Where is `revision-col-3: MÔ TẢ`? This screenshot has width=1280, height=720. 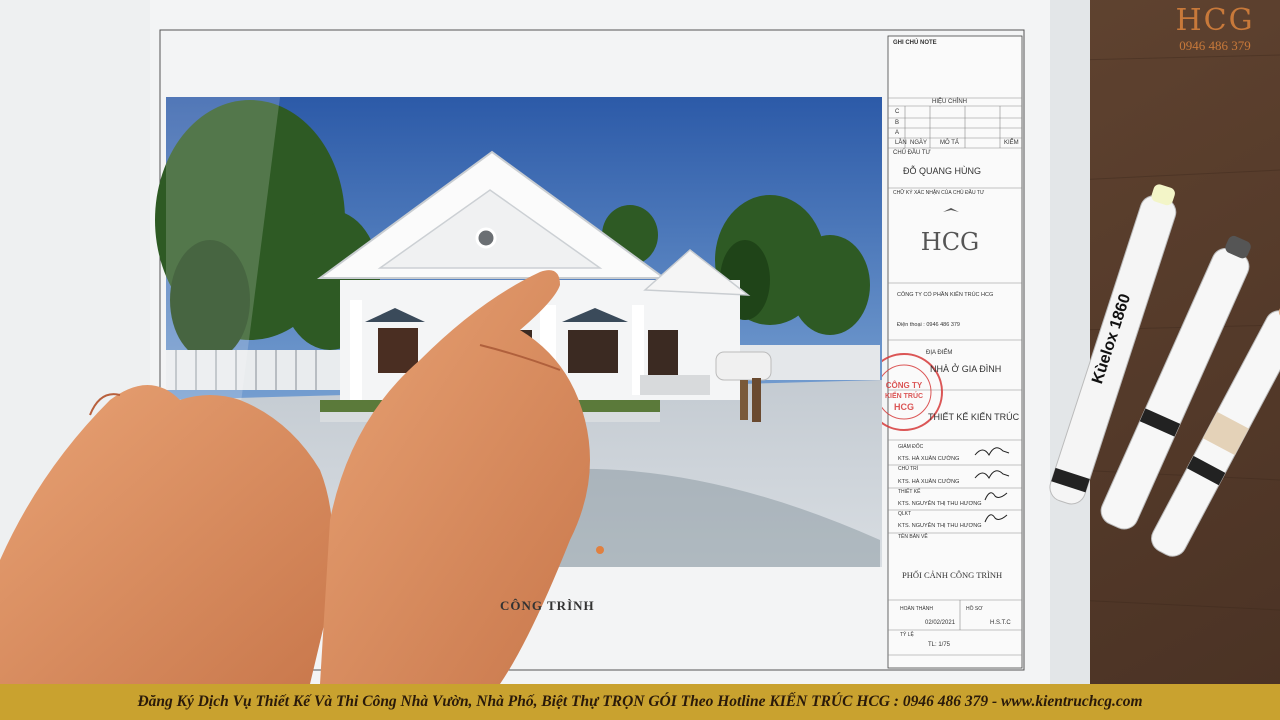 revision-col-3: MÔ TẢ is located at coordinates (949, 143).